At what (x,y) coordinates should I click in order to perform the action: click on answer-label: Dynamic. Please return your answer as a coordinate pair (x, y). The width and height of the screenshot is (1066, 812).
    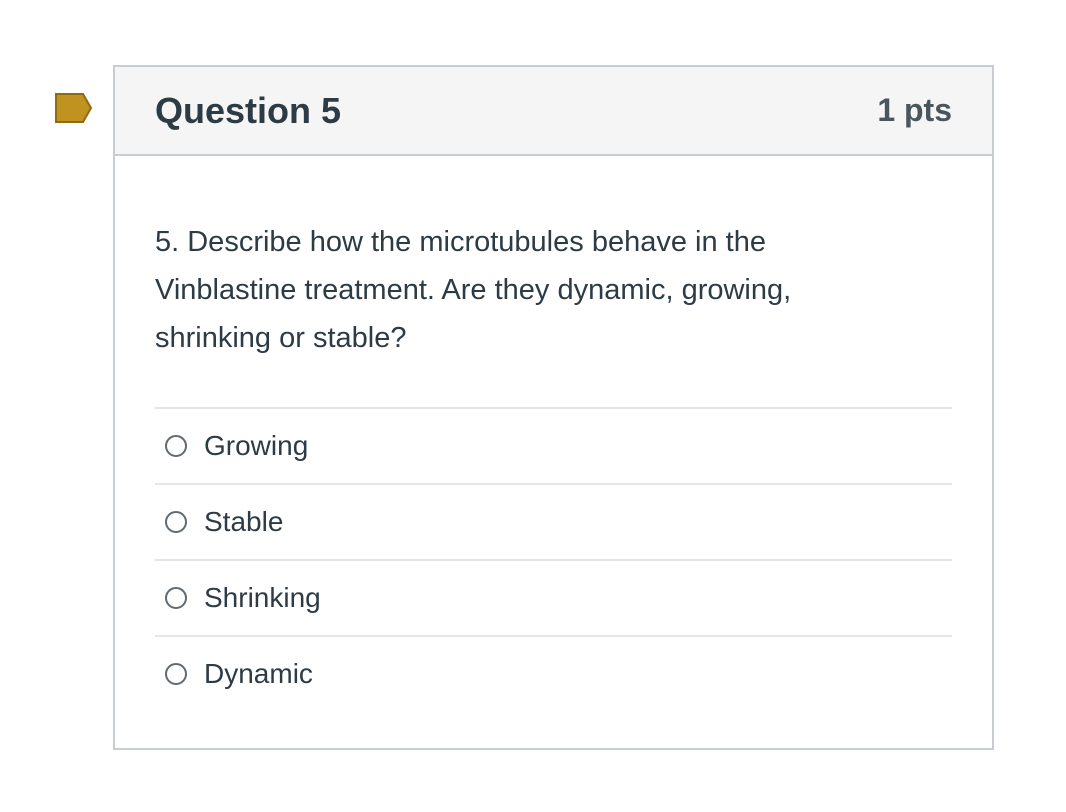
    Looking at the image, I should click on (258, 673).